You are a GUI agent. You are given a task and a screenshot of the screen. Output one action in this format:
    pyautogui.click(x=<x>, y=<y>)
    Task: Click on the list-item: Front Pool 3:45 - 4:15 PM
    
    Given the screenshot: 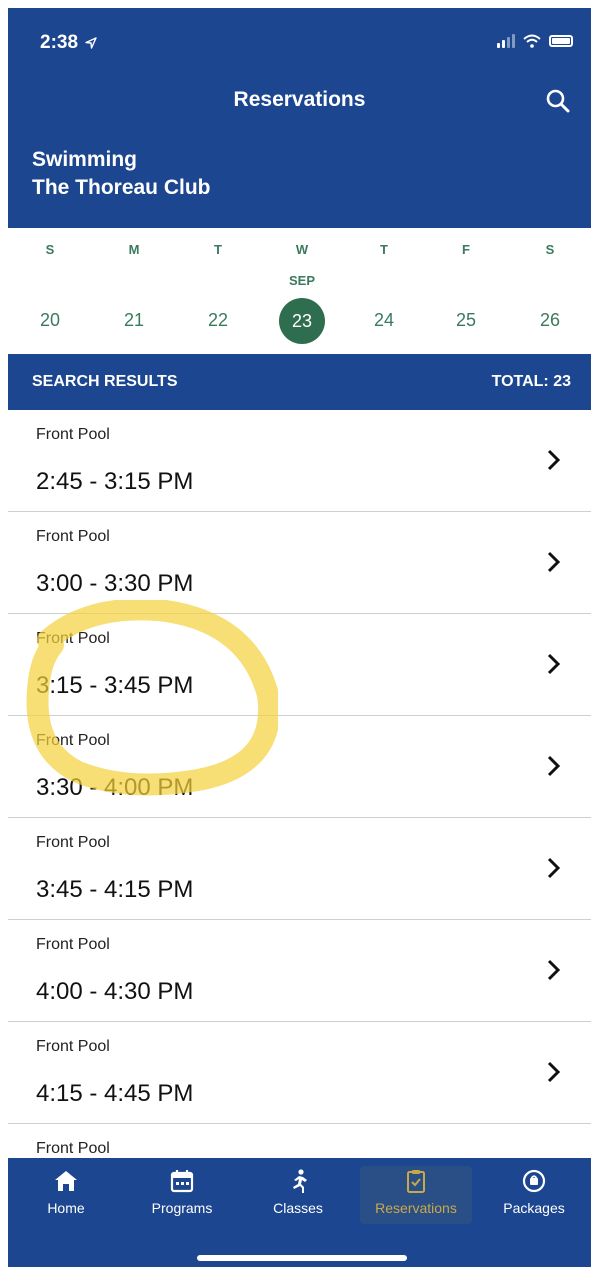 What is the action you would take?
    pyautogui.click(x=299, y=869)
    